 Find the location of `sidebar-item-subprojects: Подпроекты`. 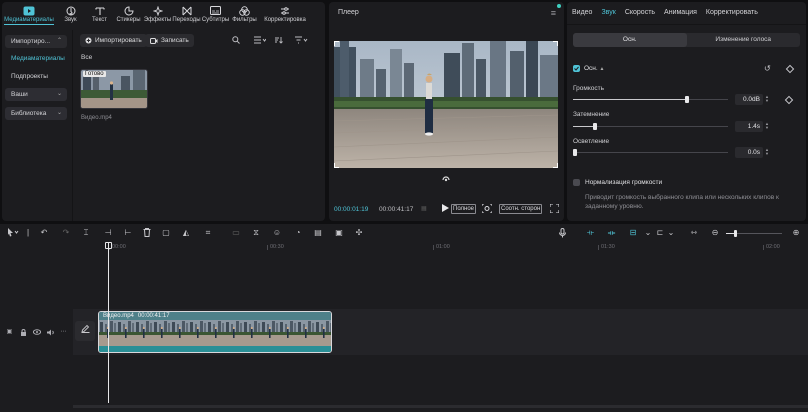

sidebar-item-subprojects: Подпроекты is located at coordinates (36, 76).